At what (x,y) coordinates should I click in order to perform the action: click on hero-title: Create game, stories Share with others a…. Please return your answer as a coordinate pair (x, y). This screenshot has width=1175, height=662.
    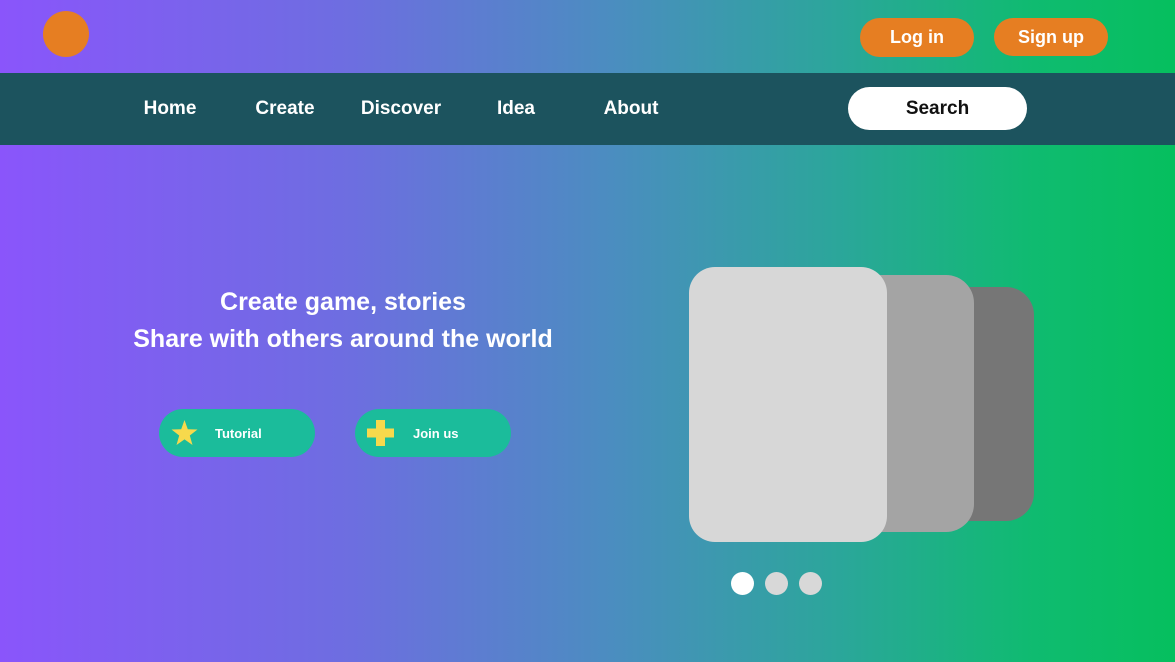
    Looking at the image, I should click on (343, 321).